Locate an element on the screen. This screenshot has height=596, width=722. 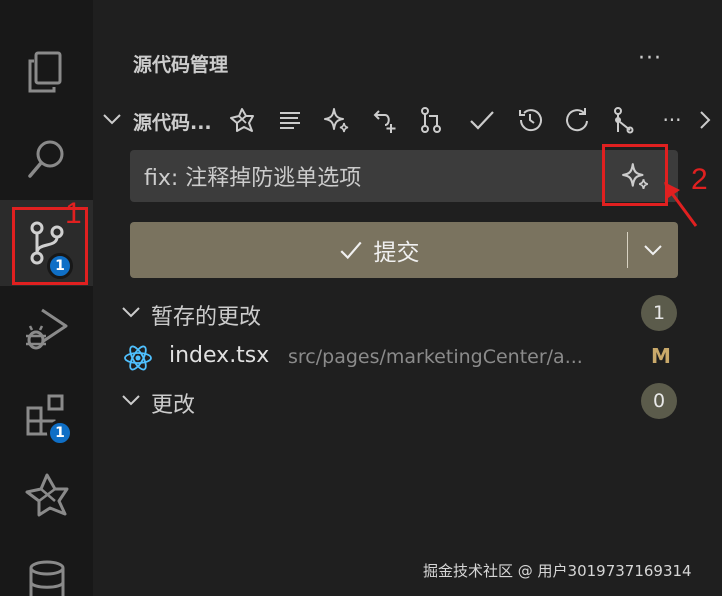
view-as-list-button is located at coordinates (290, 120).